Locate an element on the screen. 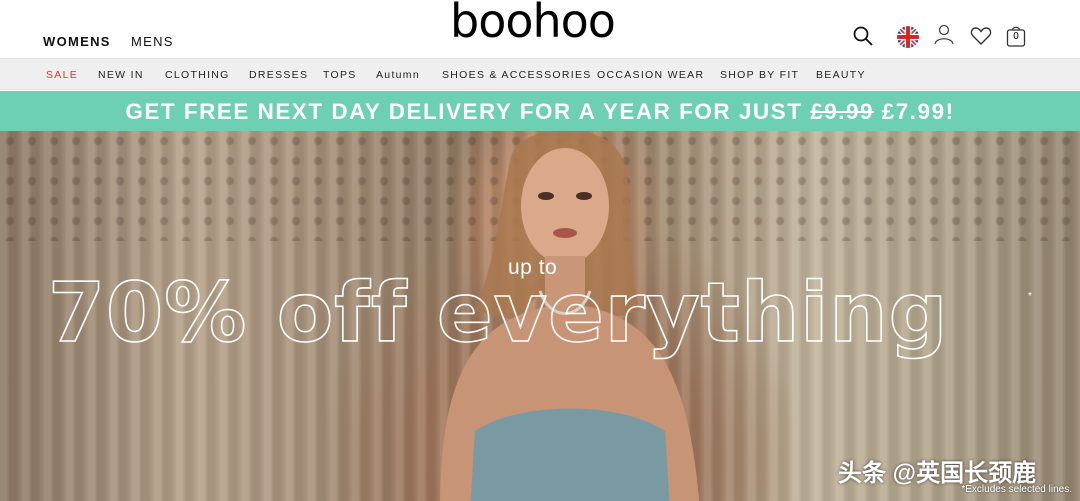  bag-icon: 0 is located at coordinates (1016, 36).